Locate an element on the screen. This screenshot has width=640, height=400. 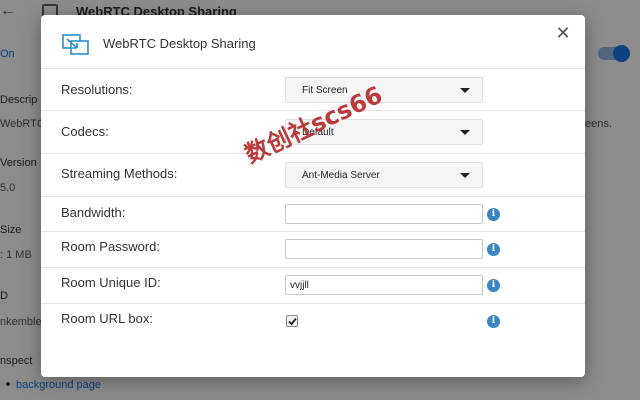
codecs-label: Codecs: is located at coordinates (85, 131).